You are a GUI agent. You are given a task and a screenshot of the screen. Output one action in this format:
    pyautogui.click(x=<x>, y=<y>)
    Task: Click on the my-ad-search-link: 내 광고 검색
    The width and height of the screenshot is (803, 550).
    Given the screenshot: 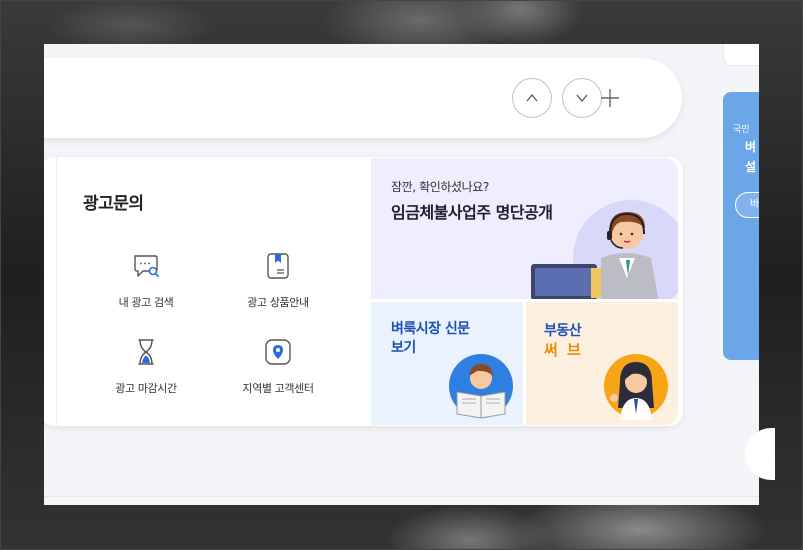 What is the action you would take?
    pyautogui.click(x=146, y=280)
    